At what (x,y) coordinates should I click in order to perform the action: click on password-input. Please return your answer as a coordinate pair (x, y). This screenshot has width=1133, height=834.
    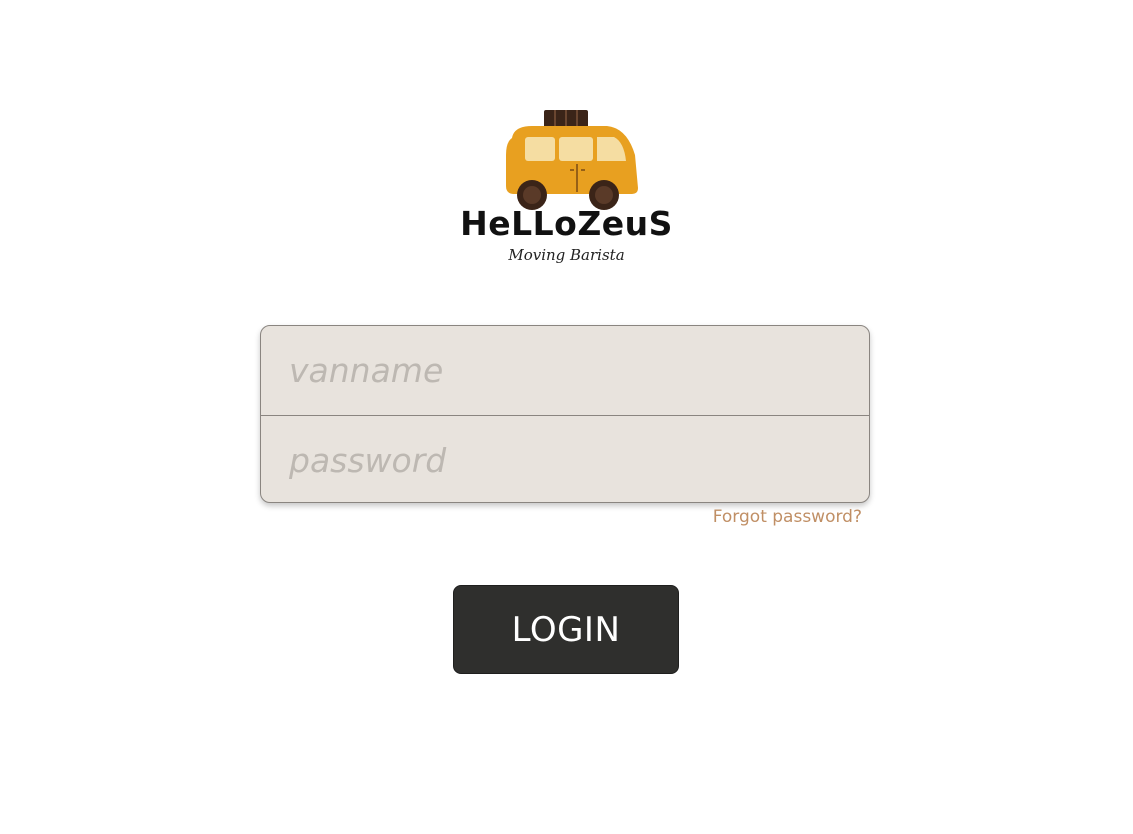
    Looking at the image, I should click on (565, 459).